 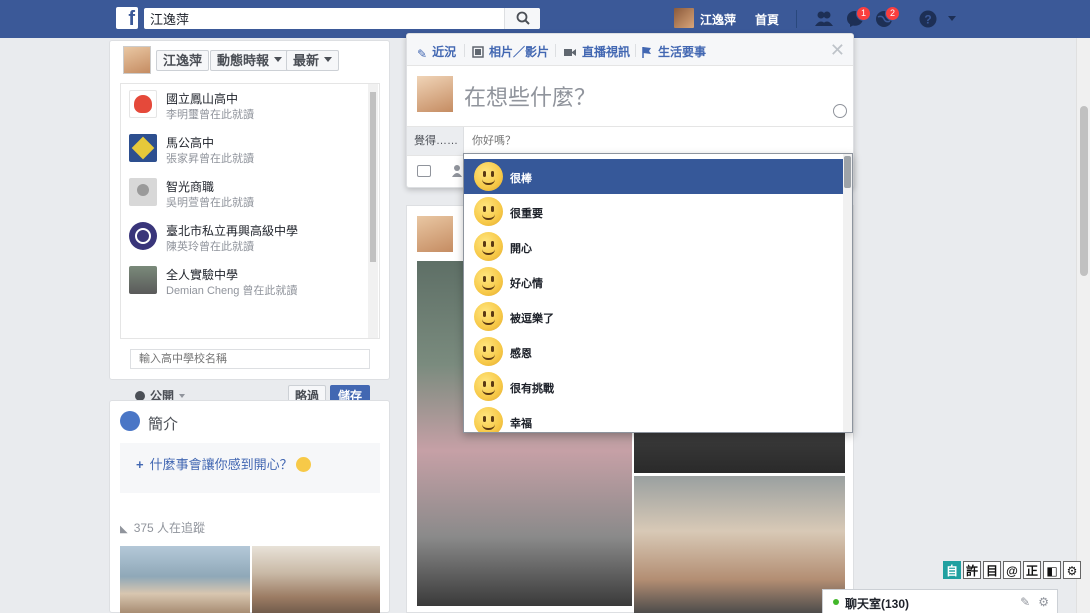 I want to click on intro-prompt-link: + 什麼事會讓你感到開心？, so click(x=223, y=463).